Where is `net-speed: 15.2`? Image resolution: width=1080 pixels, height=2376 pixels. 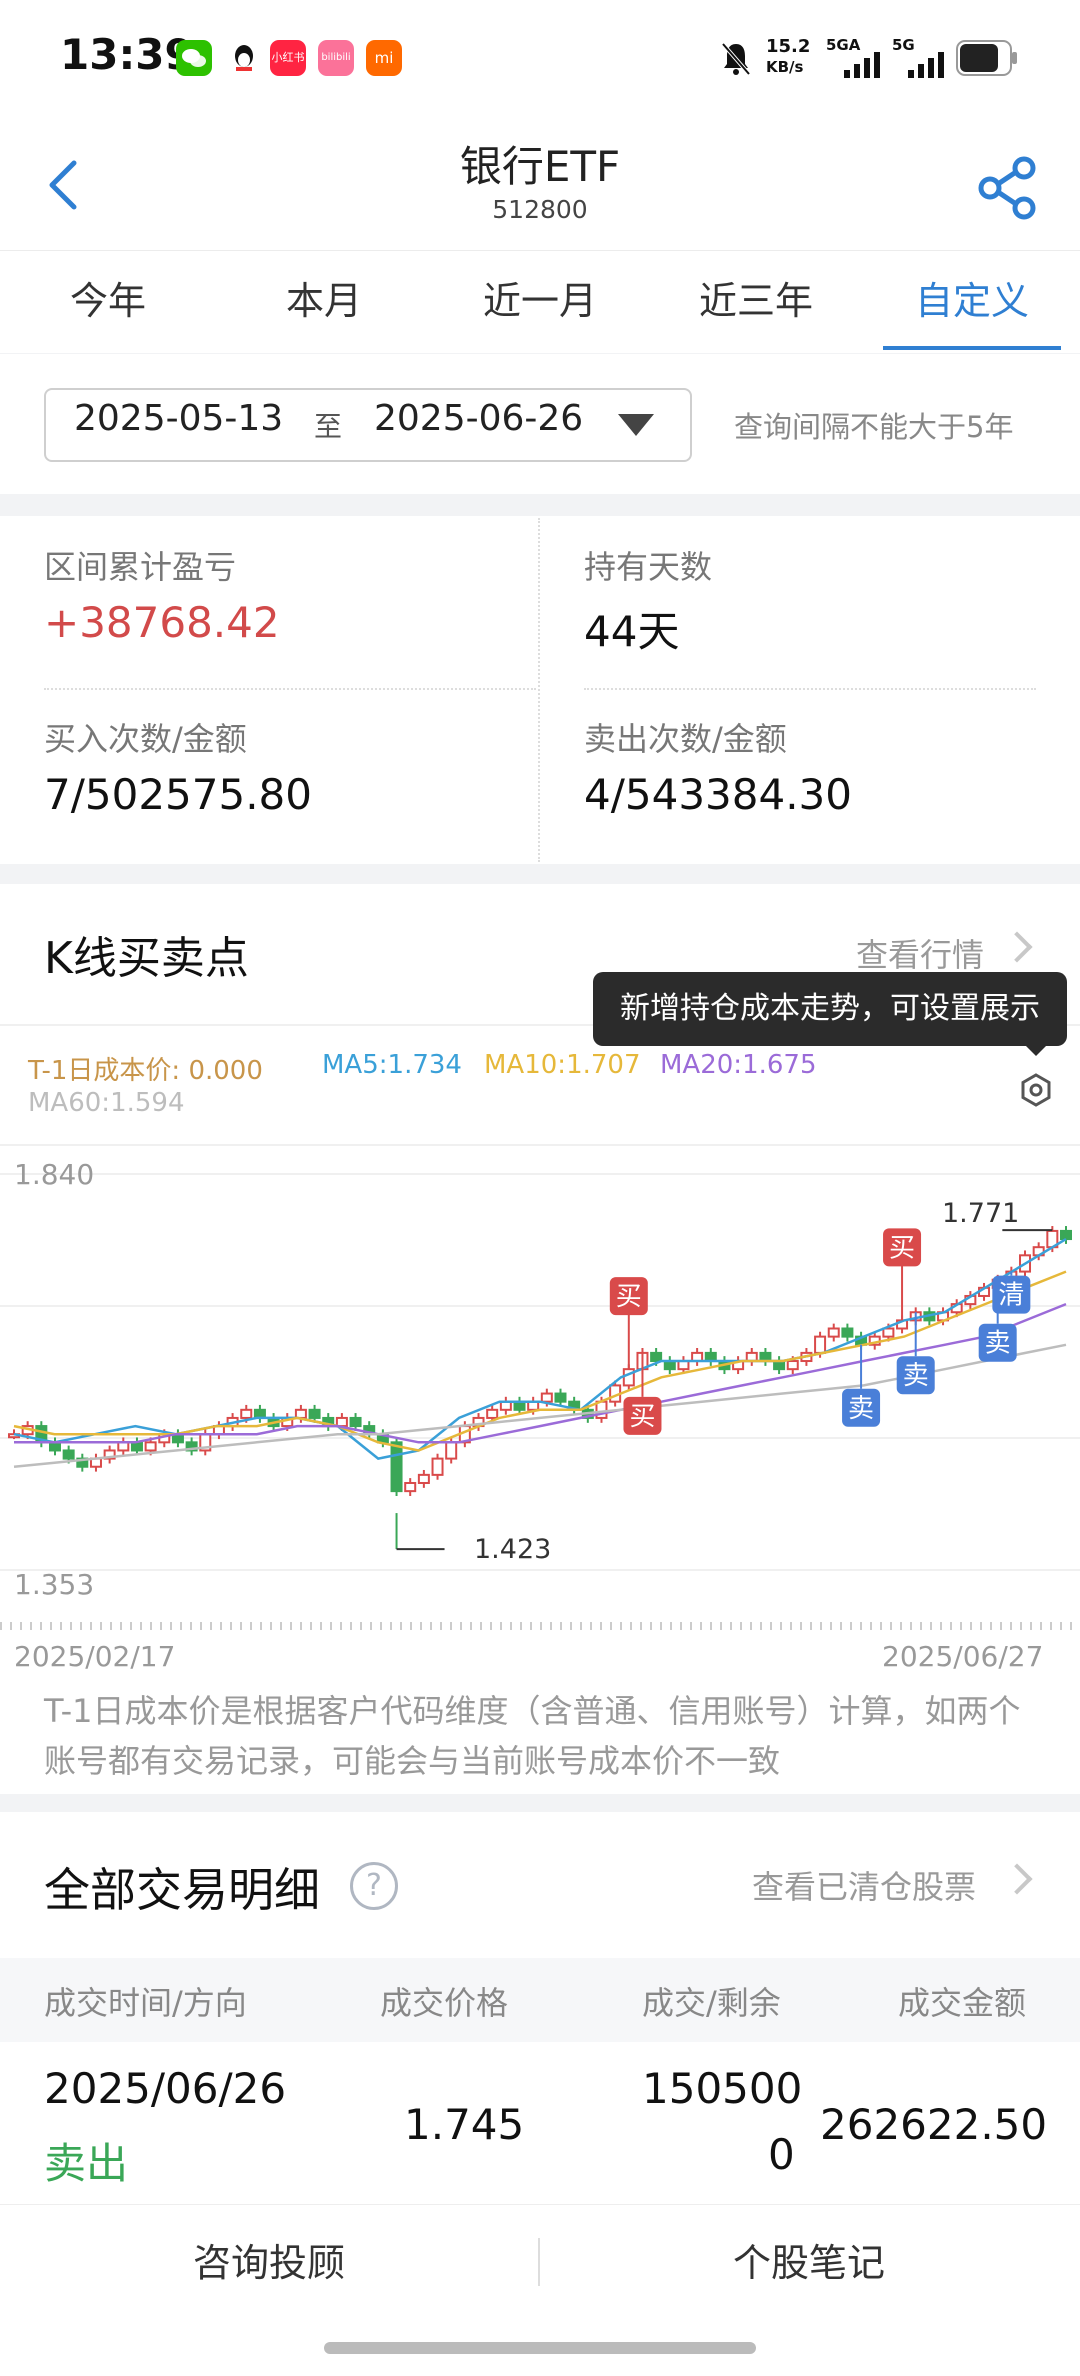
net-speed: 15.2 is located at coordinates (788, 46).